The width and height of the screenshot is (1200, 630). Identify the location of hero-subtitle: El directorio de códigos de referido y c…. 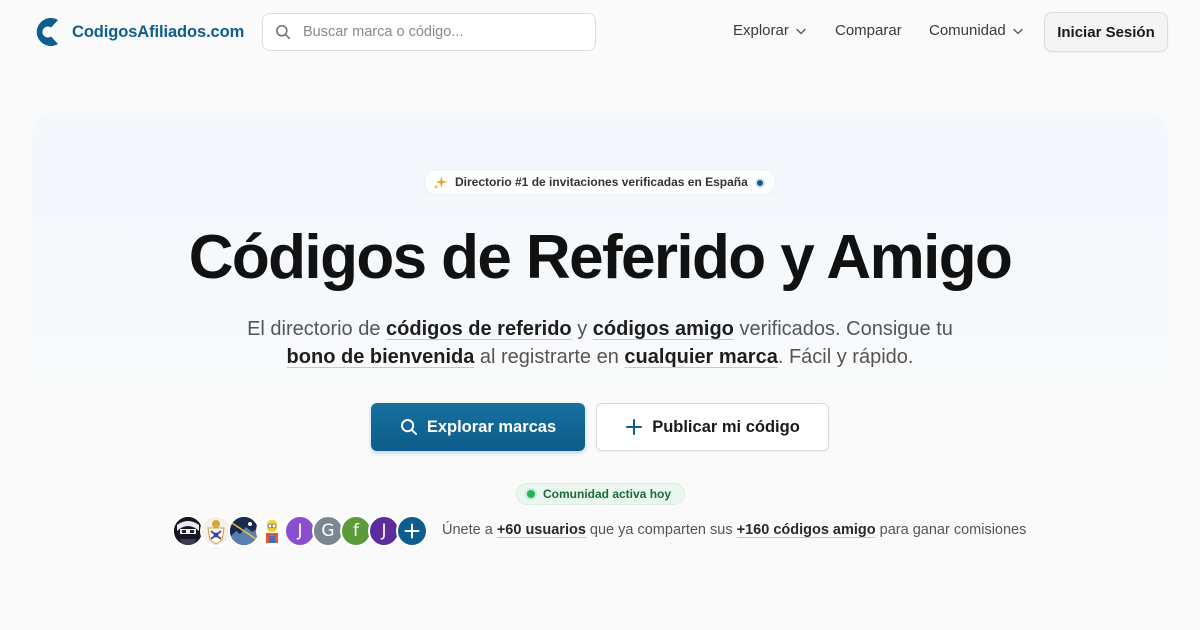
(600, 343).